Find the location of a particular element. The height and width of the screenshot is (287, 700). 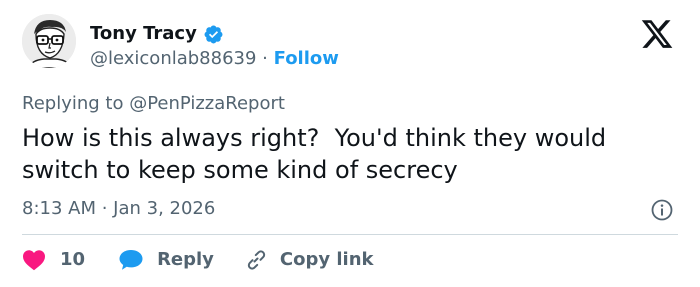

author-handle-row: @lexiconlab88639 · Follow is located at coordinates (214, 59).